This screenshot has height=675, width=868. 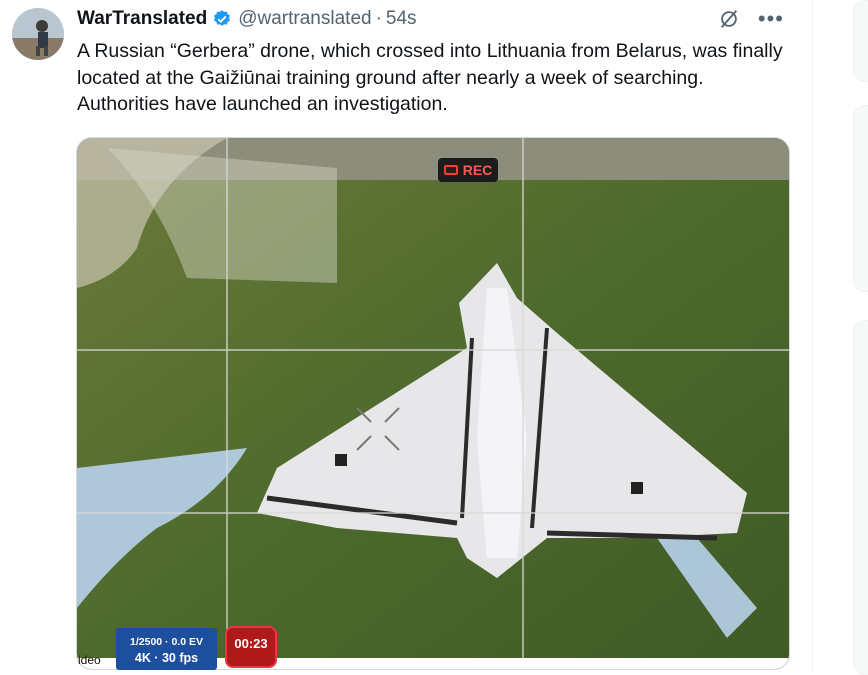 What do you see at coordinates (450, 170) in the screenshot?
I see `record-icon` at bounding box center [450, 170].